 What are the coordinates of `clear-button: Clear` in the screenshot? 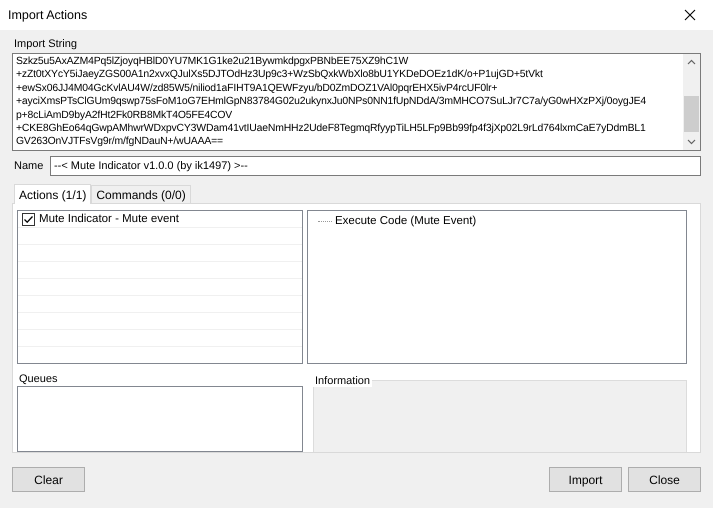 It's located at (48, 479).